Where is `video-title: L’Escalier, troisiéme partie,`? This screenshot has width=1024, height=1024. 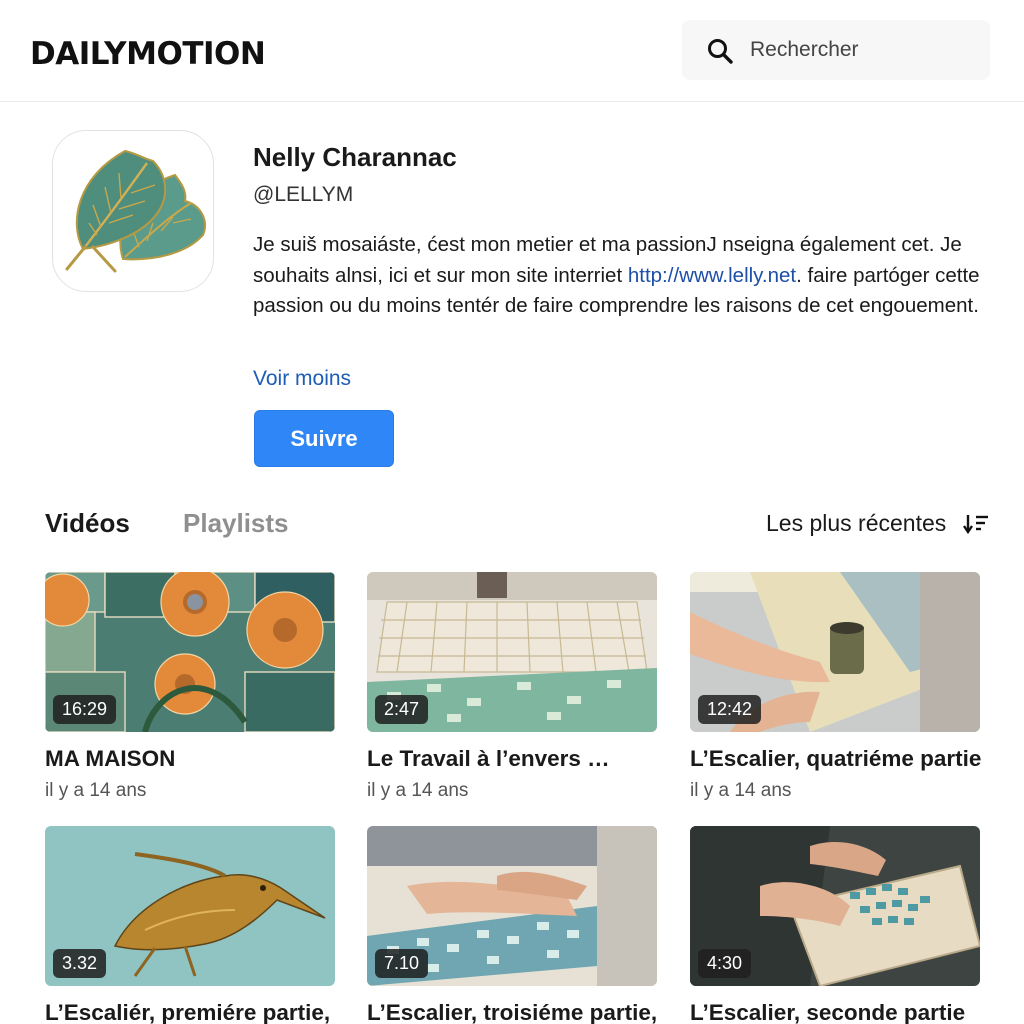
video-title: L’Escalier, troisiéme partie, is located at coordinates (512, 1012).